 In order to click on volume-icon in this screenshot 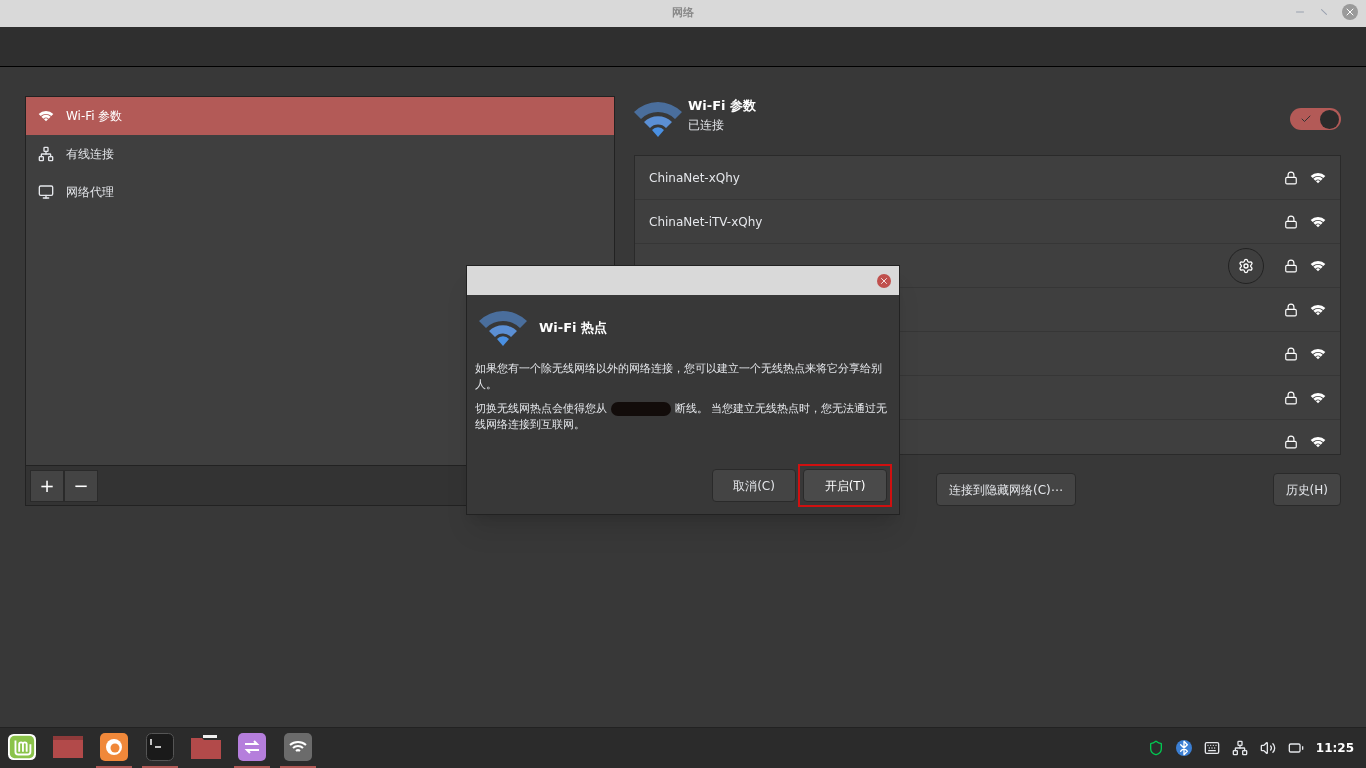, I will do `click(1267, 748)`.